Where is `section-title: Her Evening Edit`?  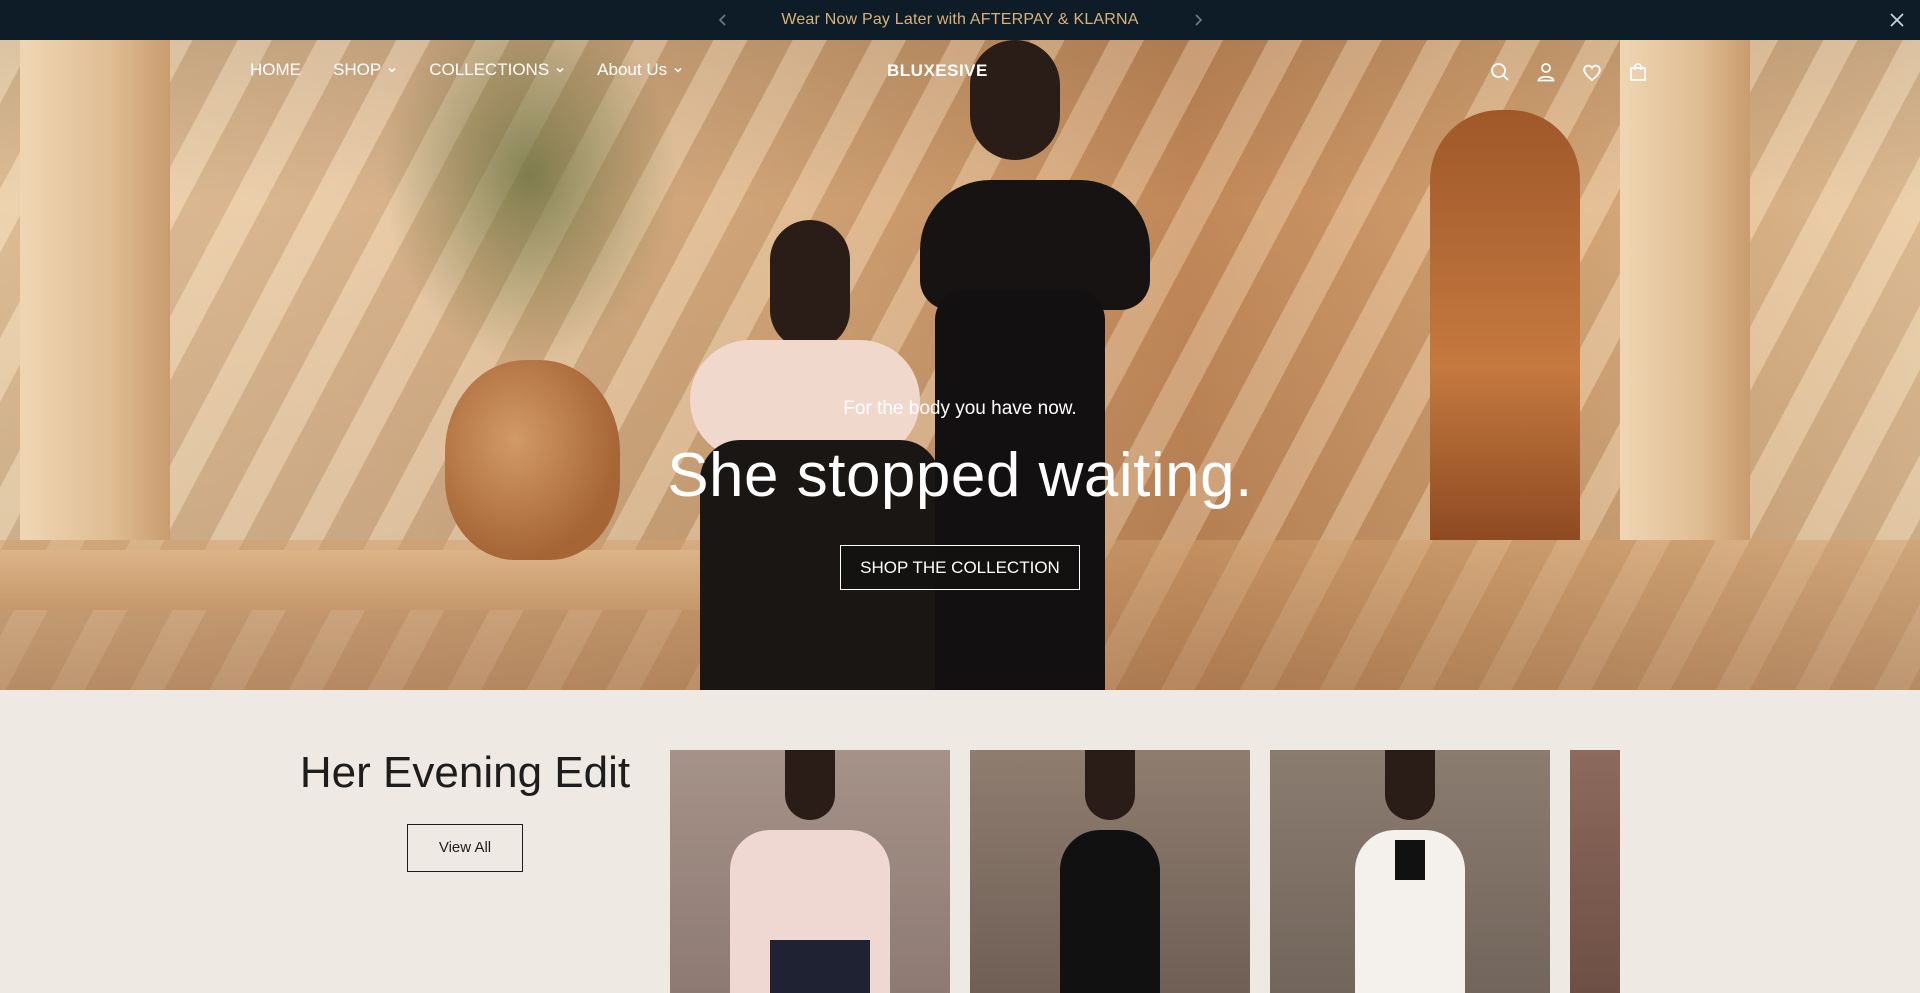 section-title: Her Evening Edit is located at coordinates (465, 772).